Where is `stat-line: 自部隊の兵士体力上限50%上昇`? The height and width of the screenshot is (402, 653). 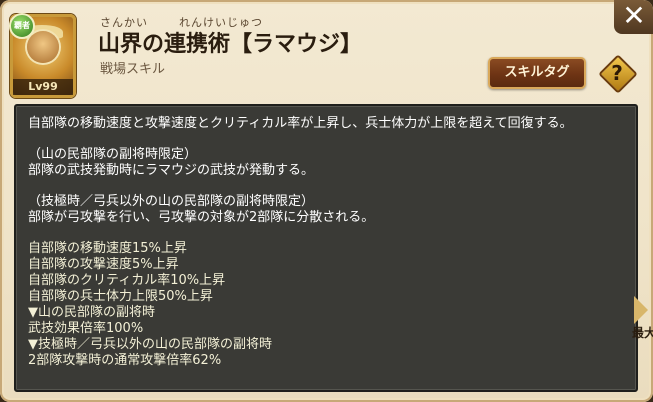 stat-line: 自部隊の兵士体力上限50%上昇 is located at coordinates (120, 296).